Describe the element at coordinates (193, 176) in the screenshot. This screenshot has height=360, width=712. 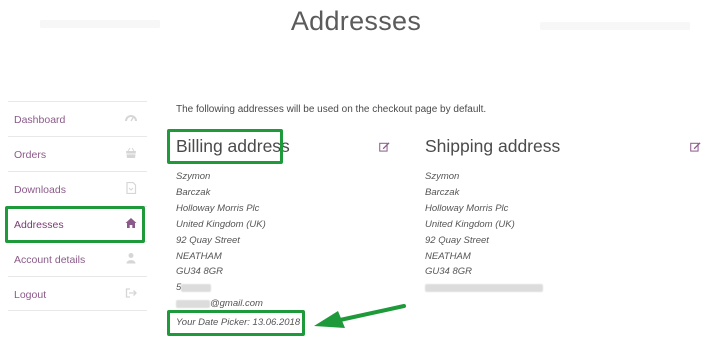
I see `billing-line: Szymon` at that location.